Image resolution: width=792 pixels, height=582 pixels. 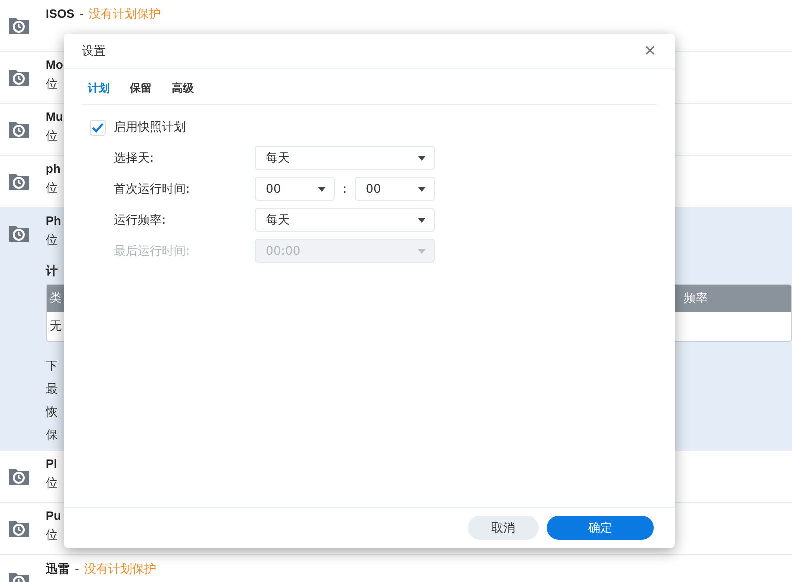 What do you see at coordinates (98, 128) in the screenshot?
I see `checkbox` at bounding box center [98, 128].